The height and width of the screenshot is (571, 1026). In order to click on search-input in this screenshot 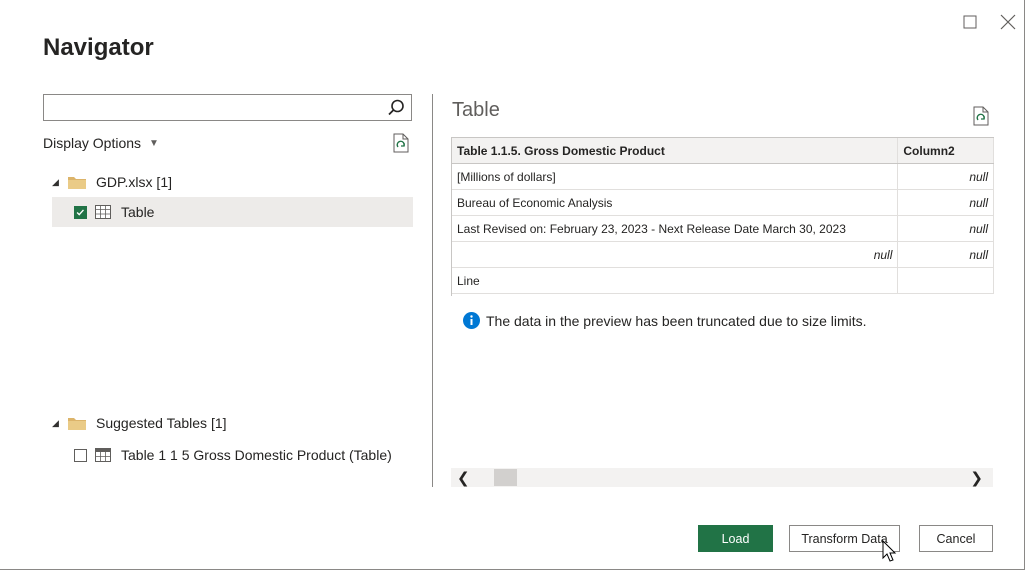, I will do `click(215, 107)`.